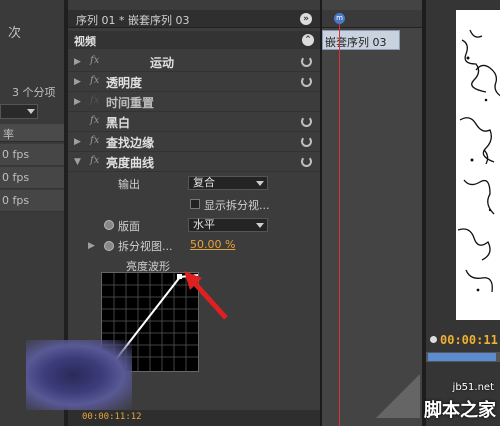 The image size is (500, 426). Describe the element at coordinates (85, 41) in the screenshot. I see `section-label: 视频` at that location.